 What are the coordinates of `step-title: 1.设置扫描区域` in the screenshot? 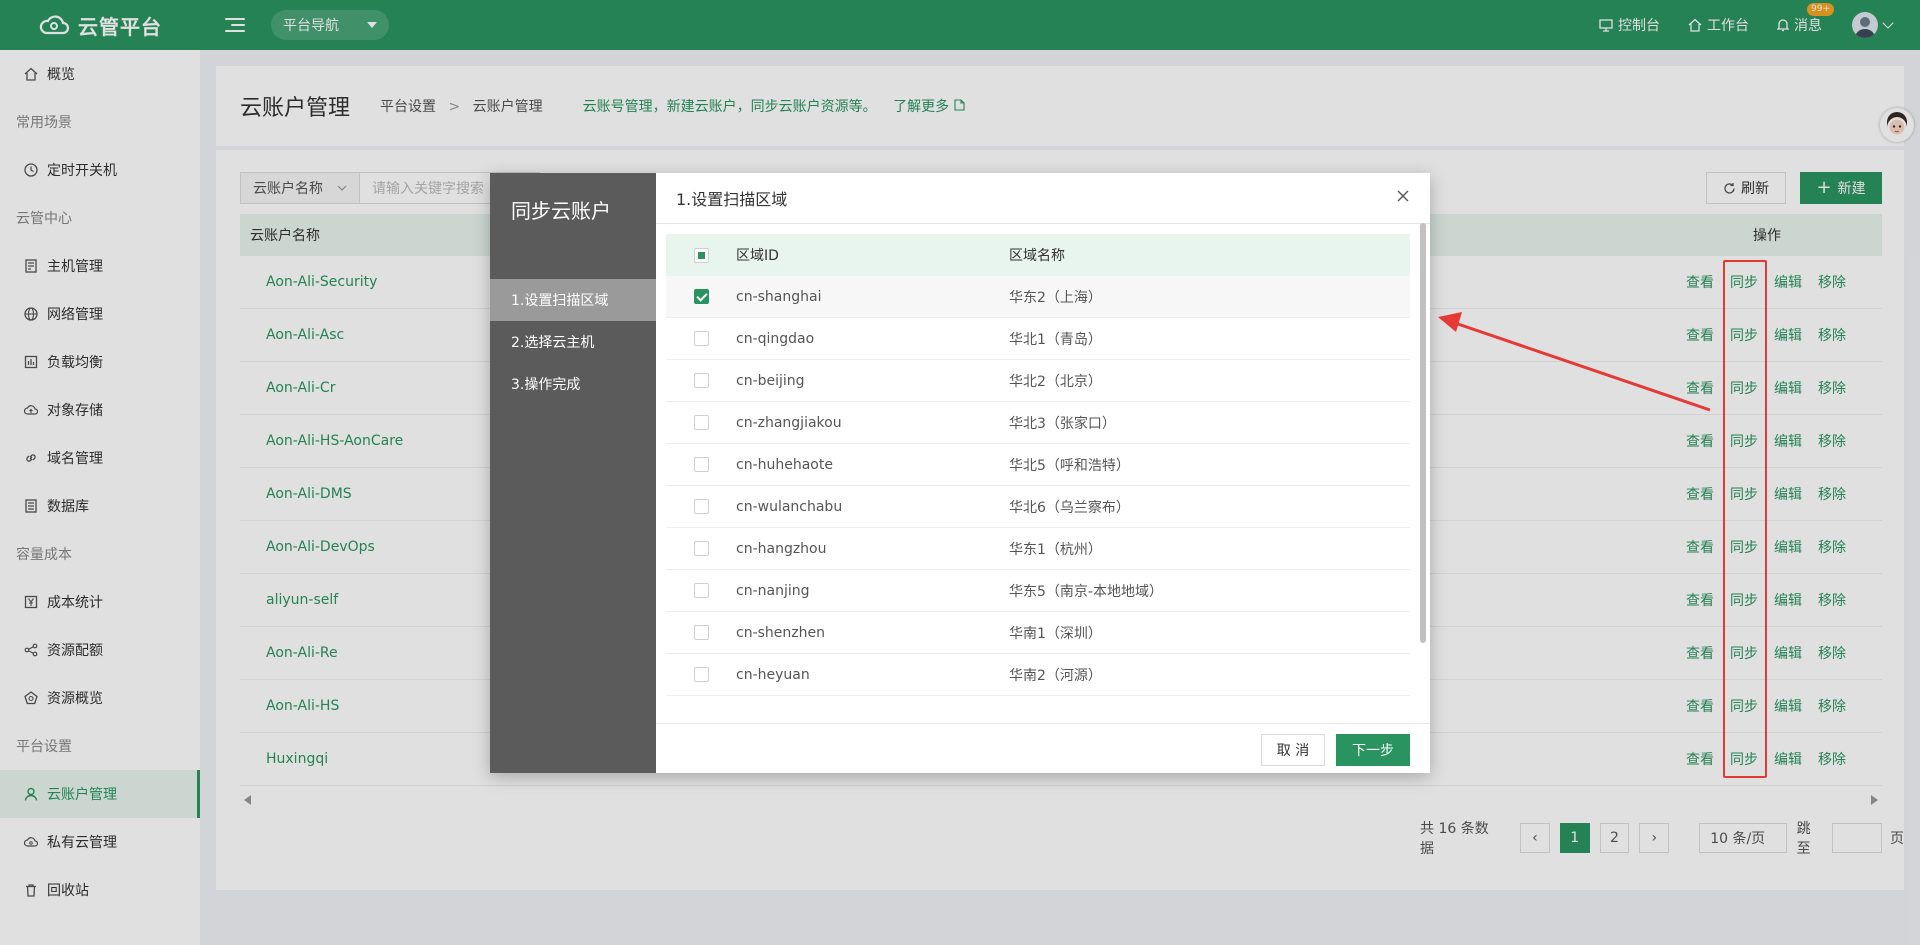 It's located at (1043, 198).